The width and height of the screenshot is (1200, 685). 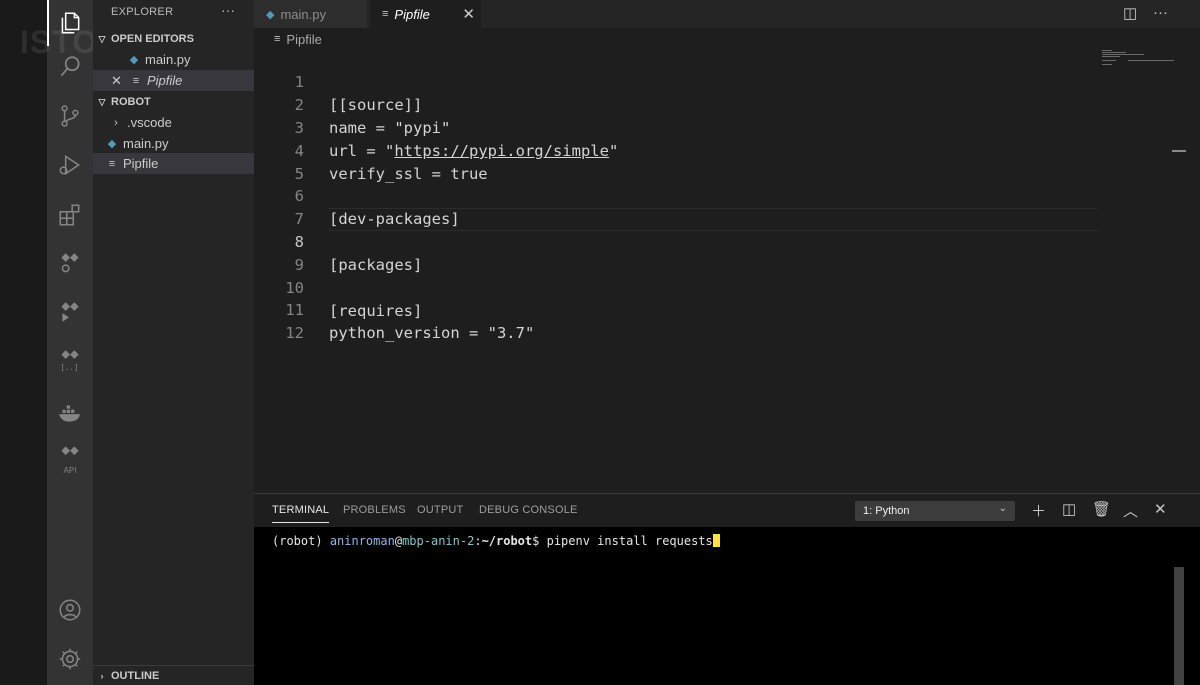 What do you see at coordinates (297, 541) in the screenshot?
I see `terminal-env: (robot)` at bounding box center [297, 541].